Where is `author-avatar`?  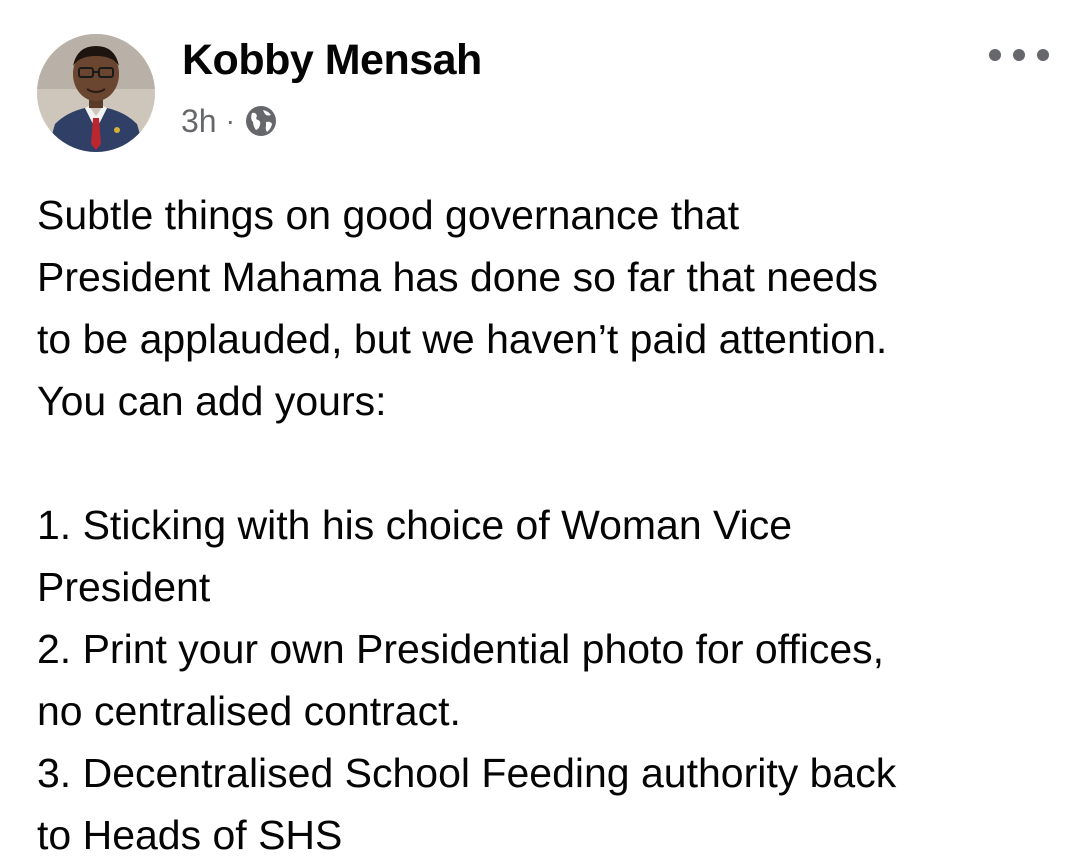 author-avatar is located at coordinates (96, 93).